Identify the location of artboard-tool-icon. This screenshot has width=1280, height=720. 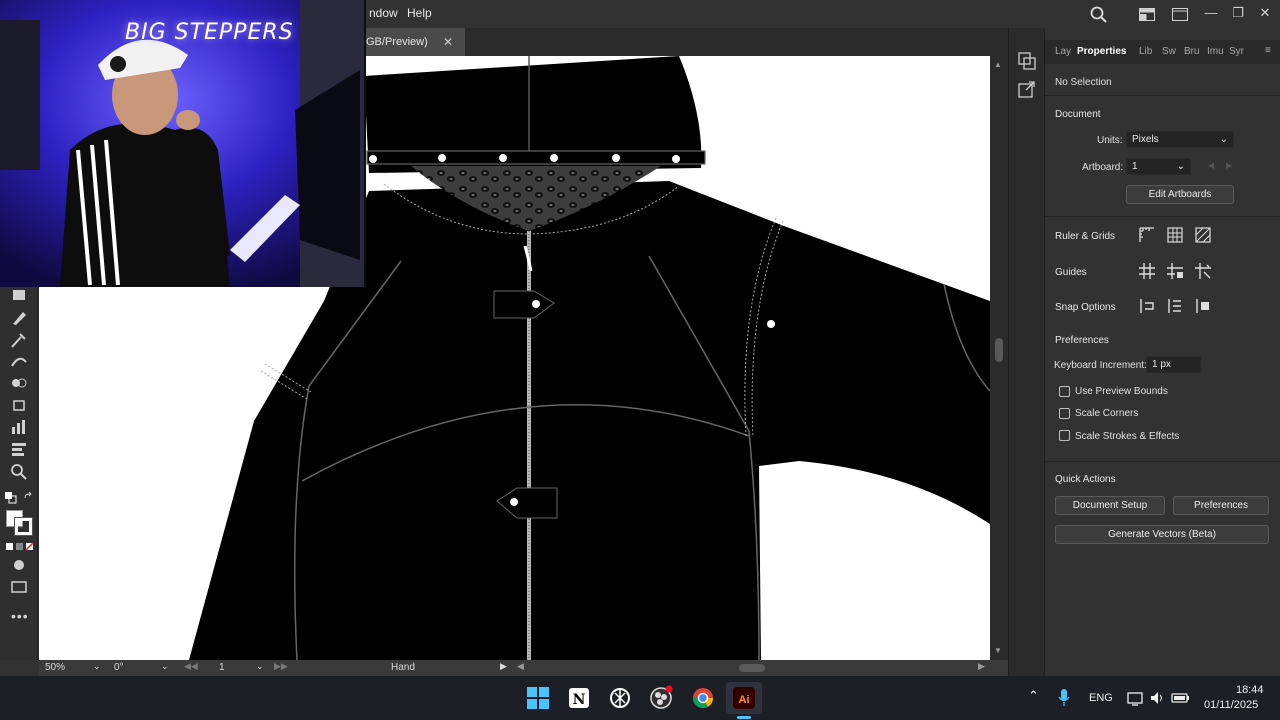
(19, 405).